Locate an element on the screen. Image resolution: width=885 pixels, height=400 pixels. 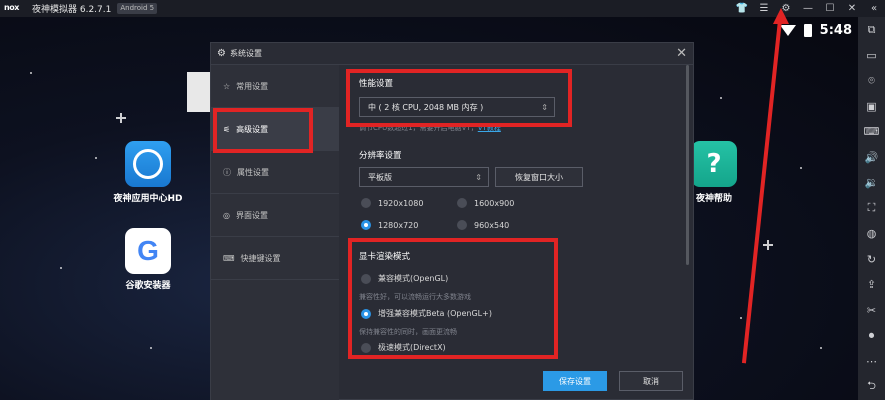
minimize-icon: — is located at coordinates (808, 8).